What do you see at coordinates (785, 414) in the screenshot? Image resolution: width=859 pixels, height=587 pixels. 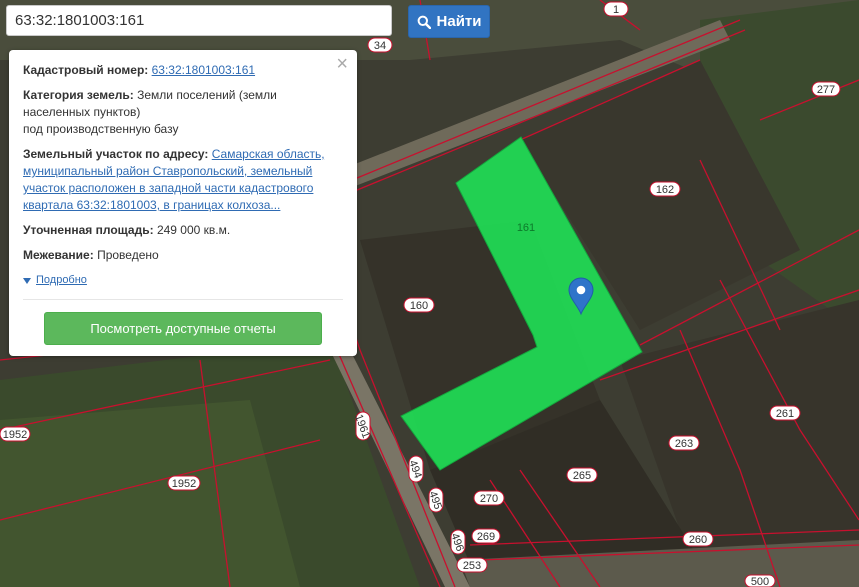 I see `parcel-label-261: 261` at bounding box center [785, 414].